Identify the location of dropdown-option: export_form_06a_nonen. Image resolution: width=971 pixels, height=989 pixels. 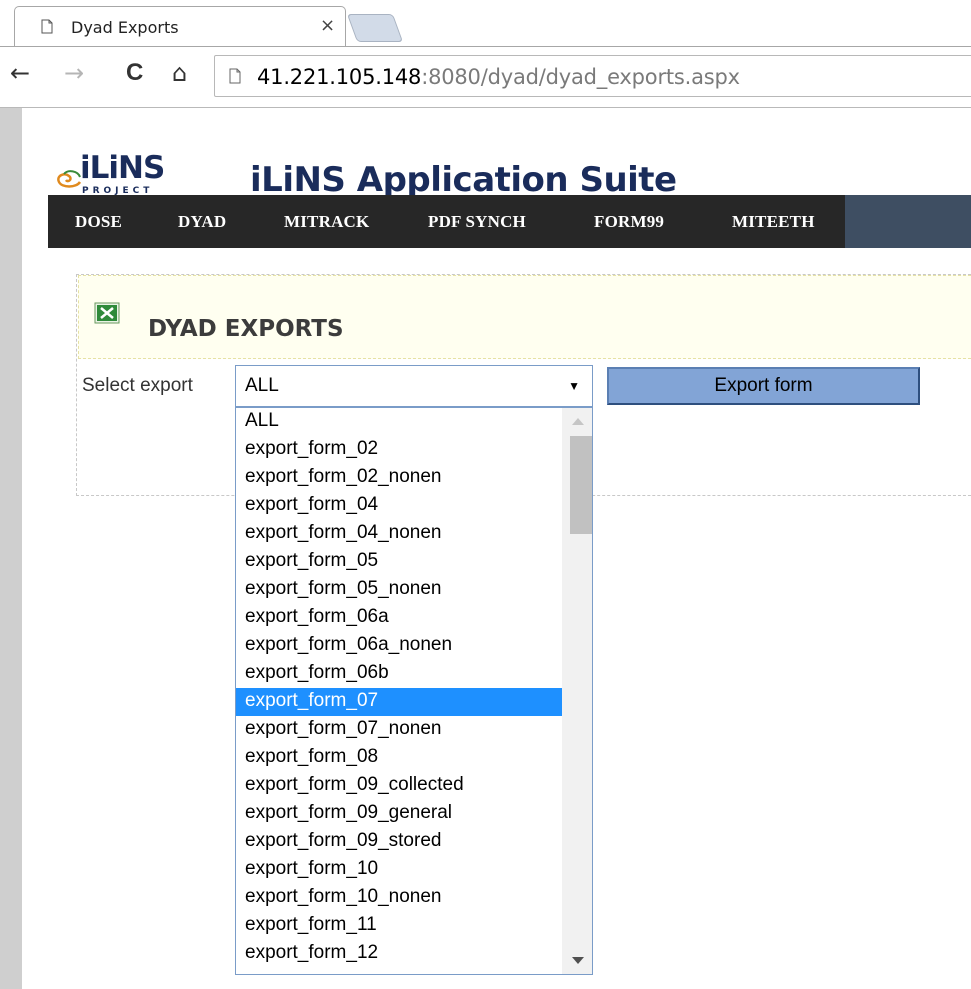
(399, 646).